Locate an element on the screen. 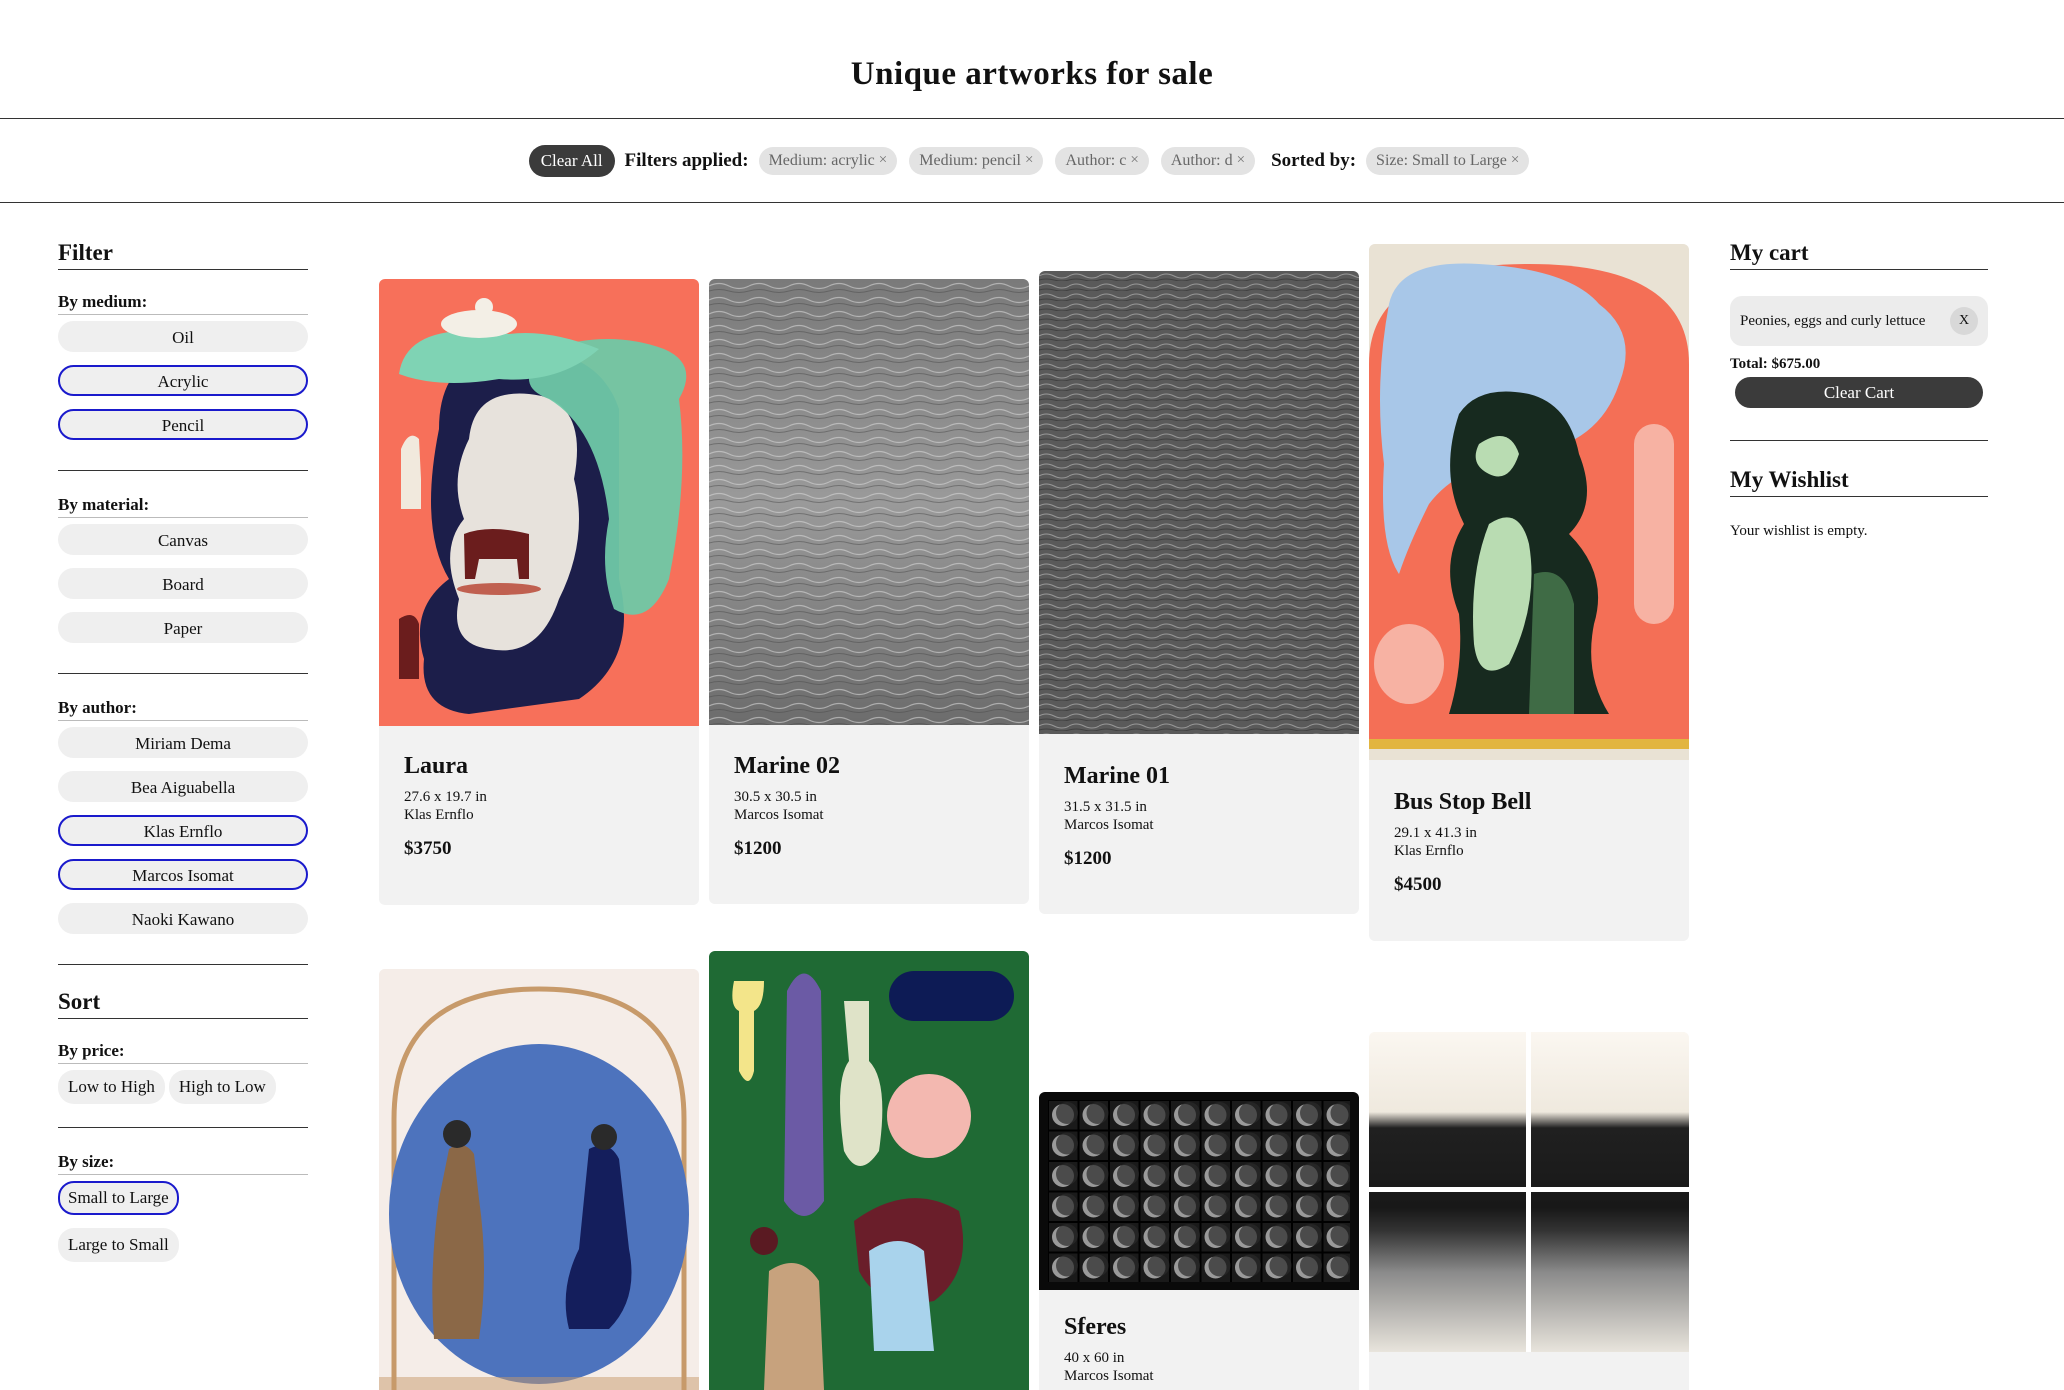 The width and height of the screenshot is (2064, 1390). filter-chip-author-c: Author: c × is located at coordinates (1102, 160).